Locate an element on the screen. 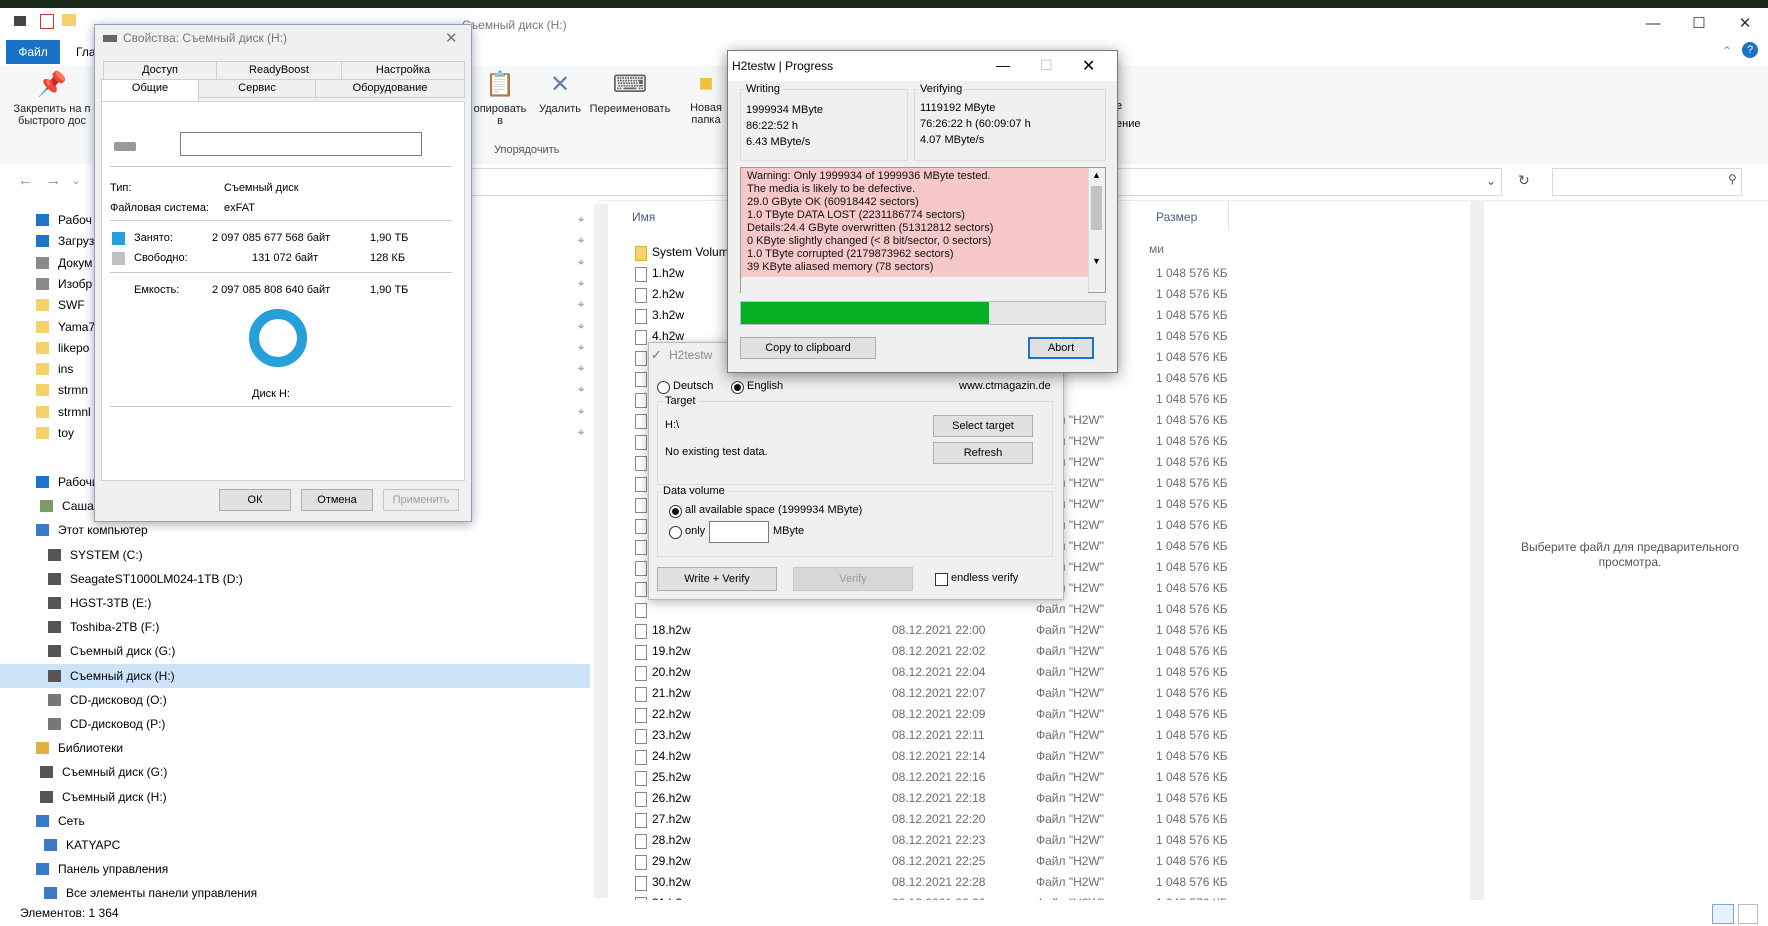  column-divider is located at coordinates (1228, 215).